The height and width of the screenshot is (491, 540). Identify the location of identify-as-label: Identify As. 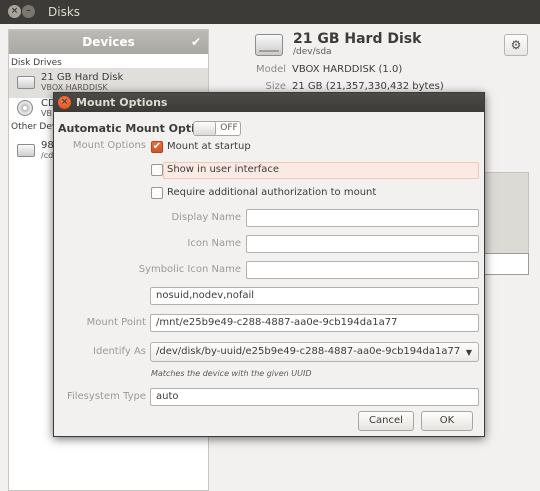
(119, 351).